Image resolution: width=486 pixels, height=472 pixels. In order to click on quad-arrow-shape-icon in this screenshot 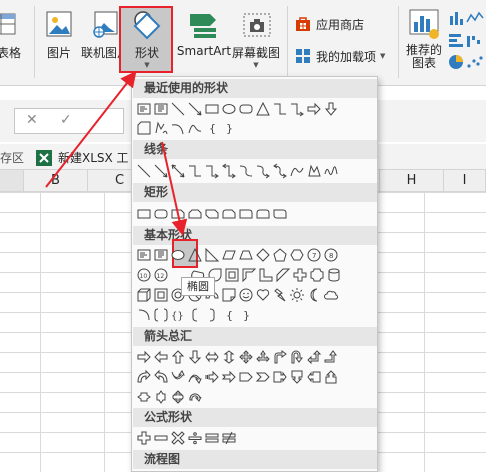, I will do `click(245, 356)`.